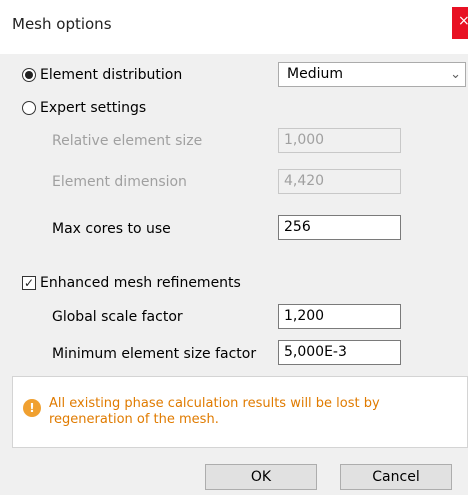 This screenshot has width=468, height=495. What do you see at coordinates (111, 229) in the screenshot?
I see `max-cores-label: Max cores to use` at bounding box center [111, 229].